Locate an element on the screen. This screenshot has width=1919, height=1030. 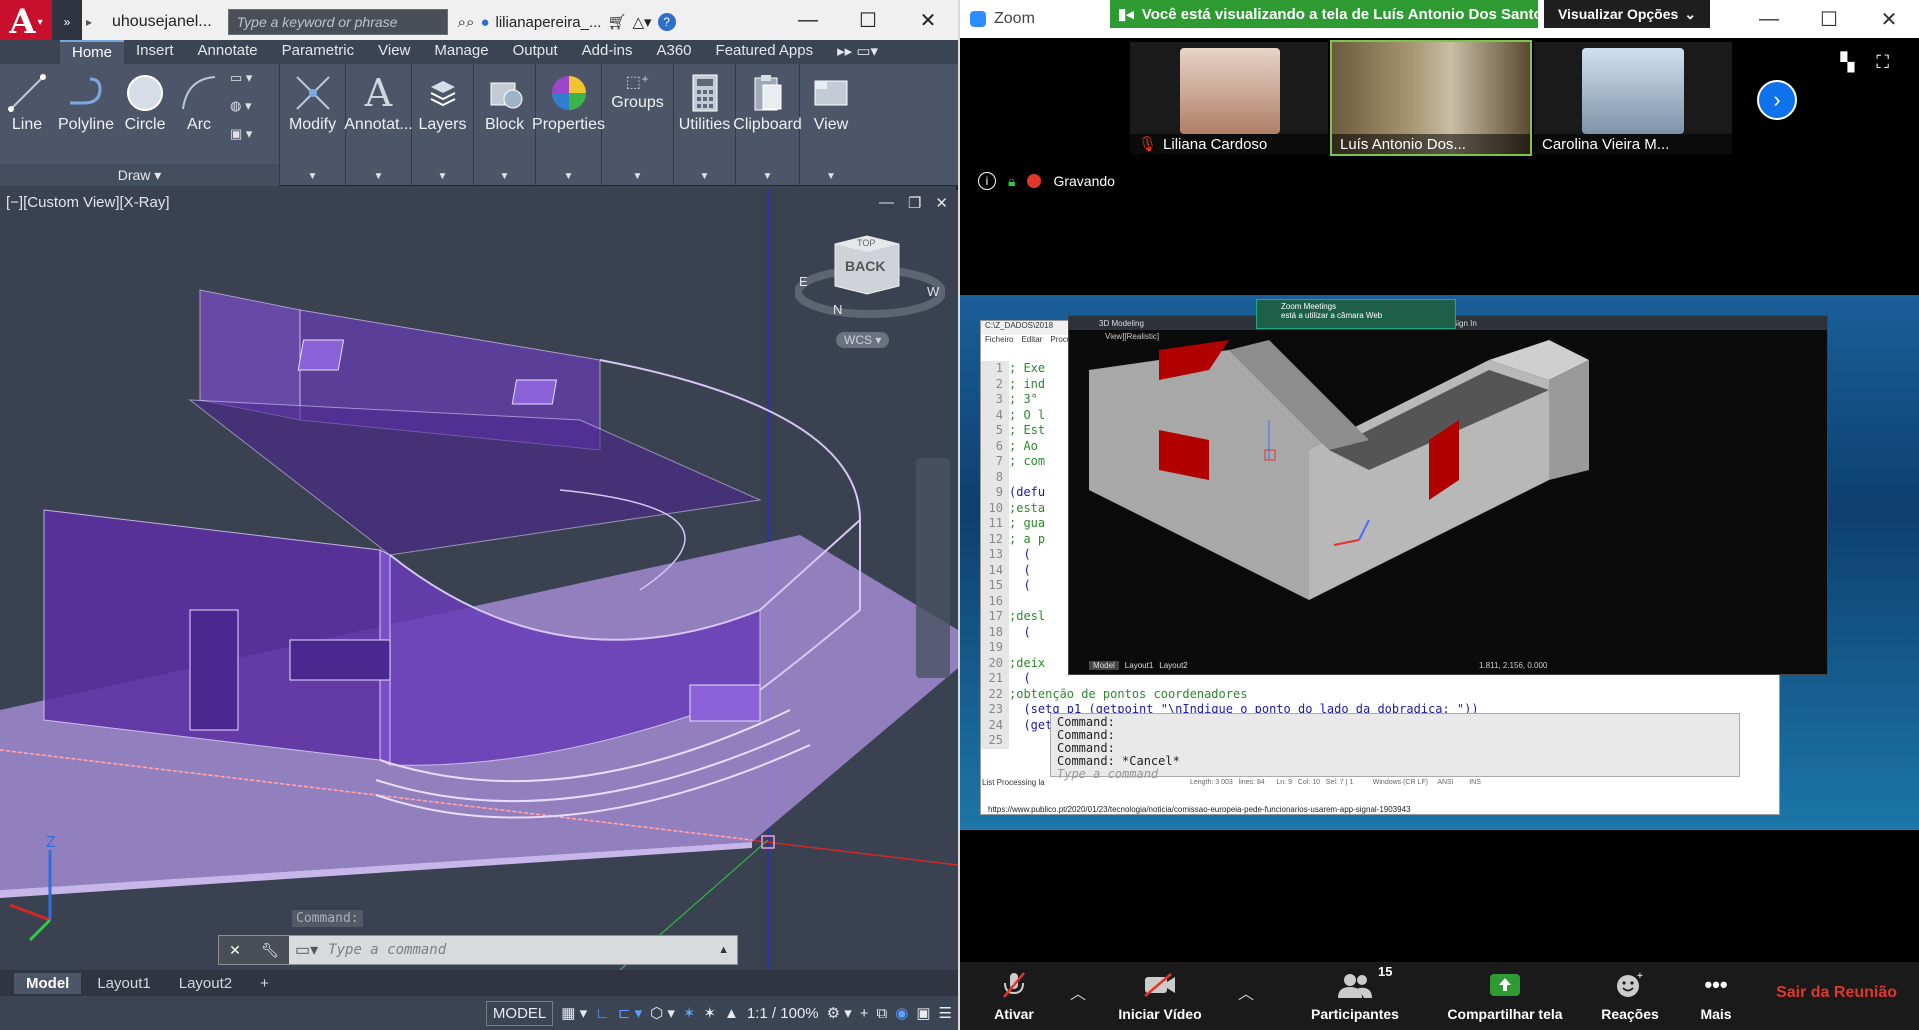
hatch-icon: ◍ ▾ is located at coordinates (241, 106).